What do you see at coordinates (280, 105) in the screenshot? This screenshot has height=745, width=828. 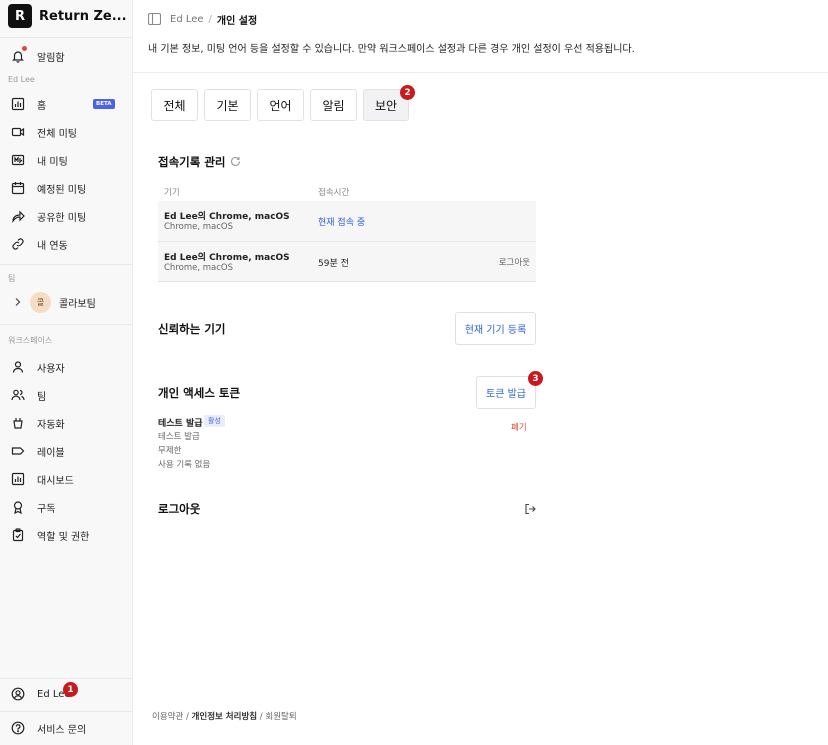 I see `tab-language: 언어` at bounding box center [280, 105].